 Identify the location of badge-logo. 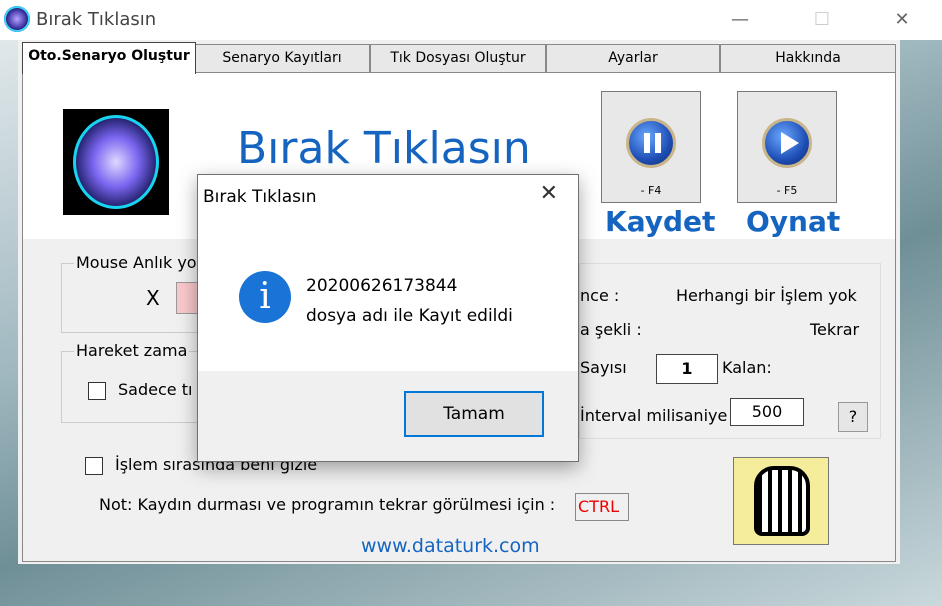
(781, 501).